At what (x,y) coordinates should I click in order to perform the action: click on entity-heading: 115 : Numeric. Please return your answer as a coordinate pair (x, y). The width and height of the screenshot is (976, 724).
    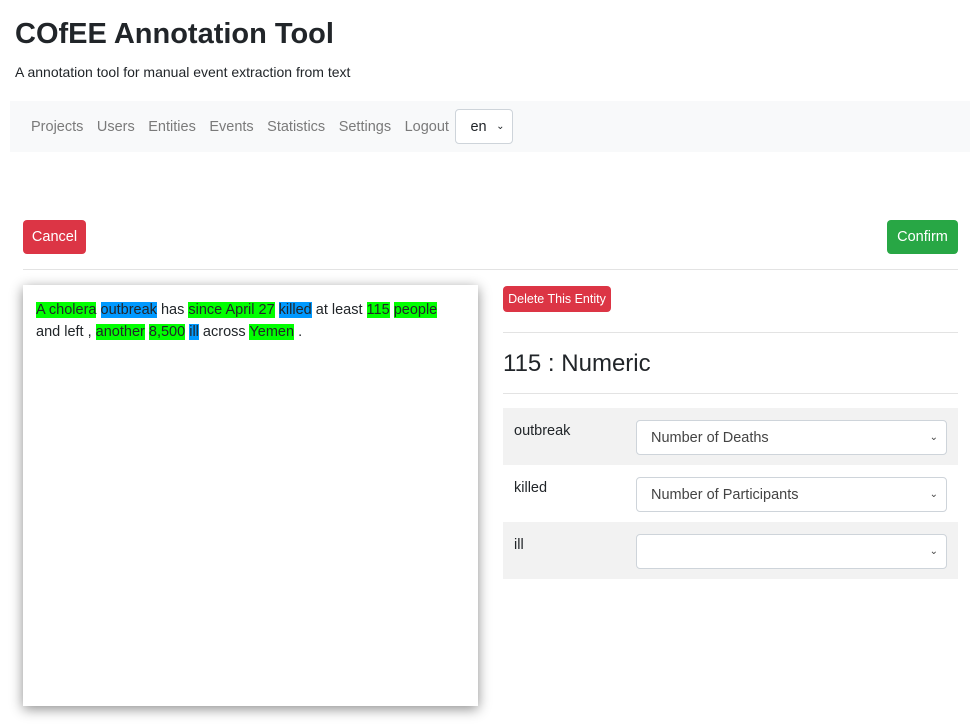
    Looking at the image, I should click on (577, 363).